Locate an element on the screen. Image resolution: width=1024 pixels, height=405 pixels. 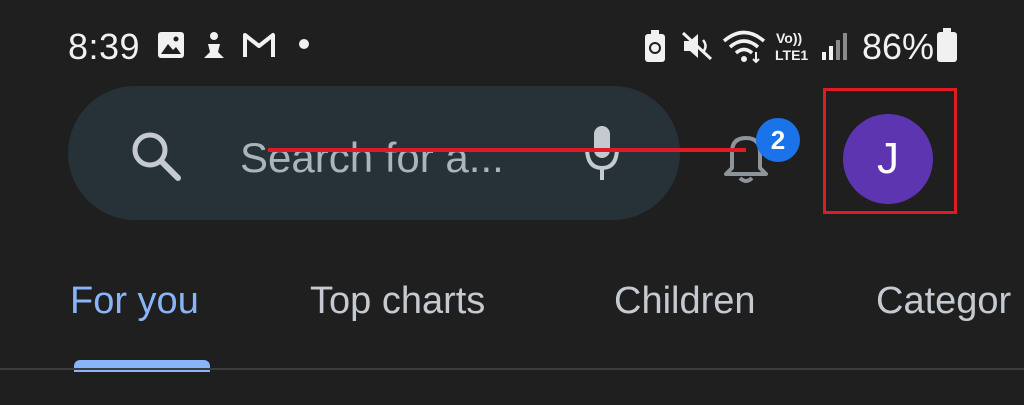
battery-percent: 86% is located at coordinates (898, 46).